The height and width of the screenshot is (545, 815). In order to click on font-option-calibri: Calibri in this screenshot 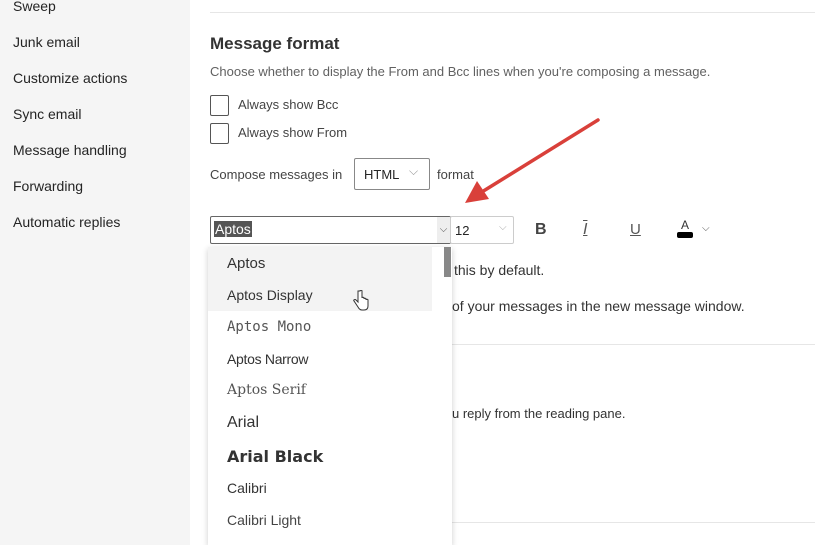, I will do `click(247, 488)`.